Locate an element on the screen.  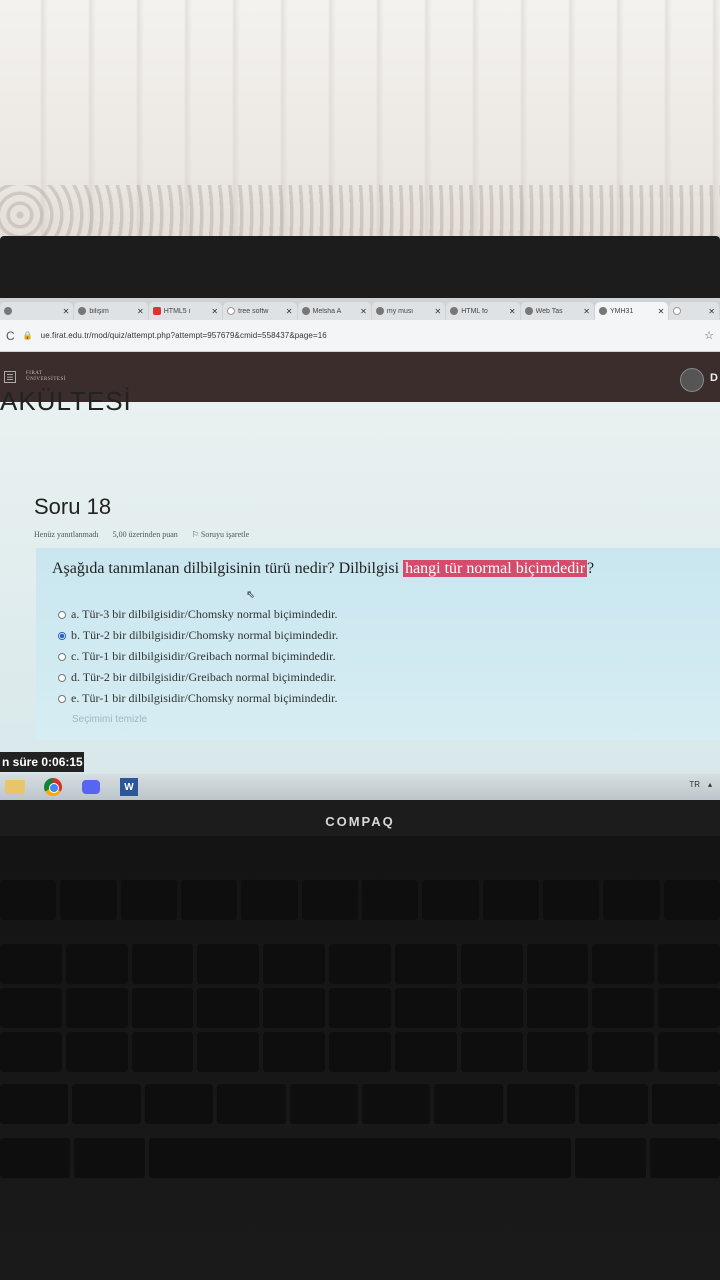
browser-tab-active: YMH31 ✕ is located at coordinates (632, 311).